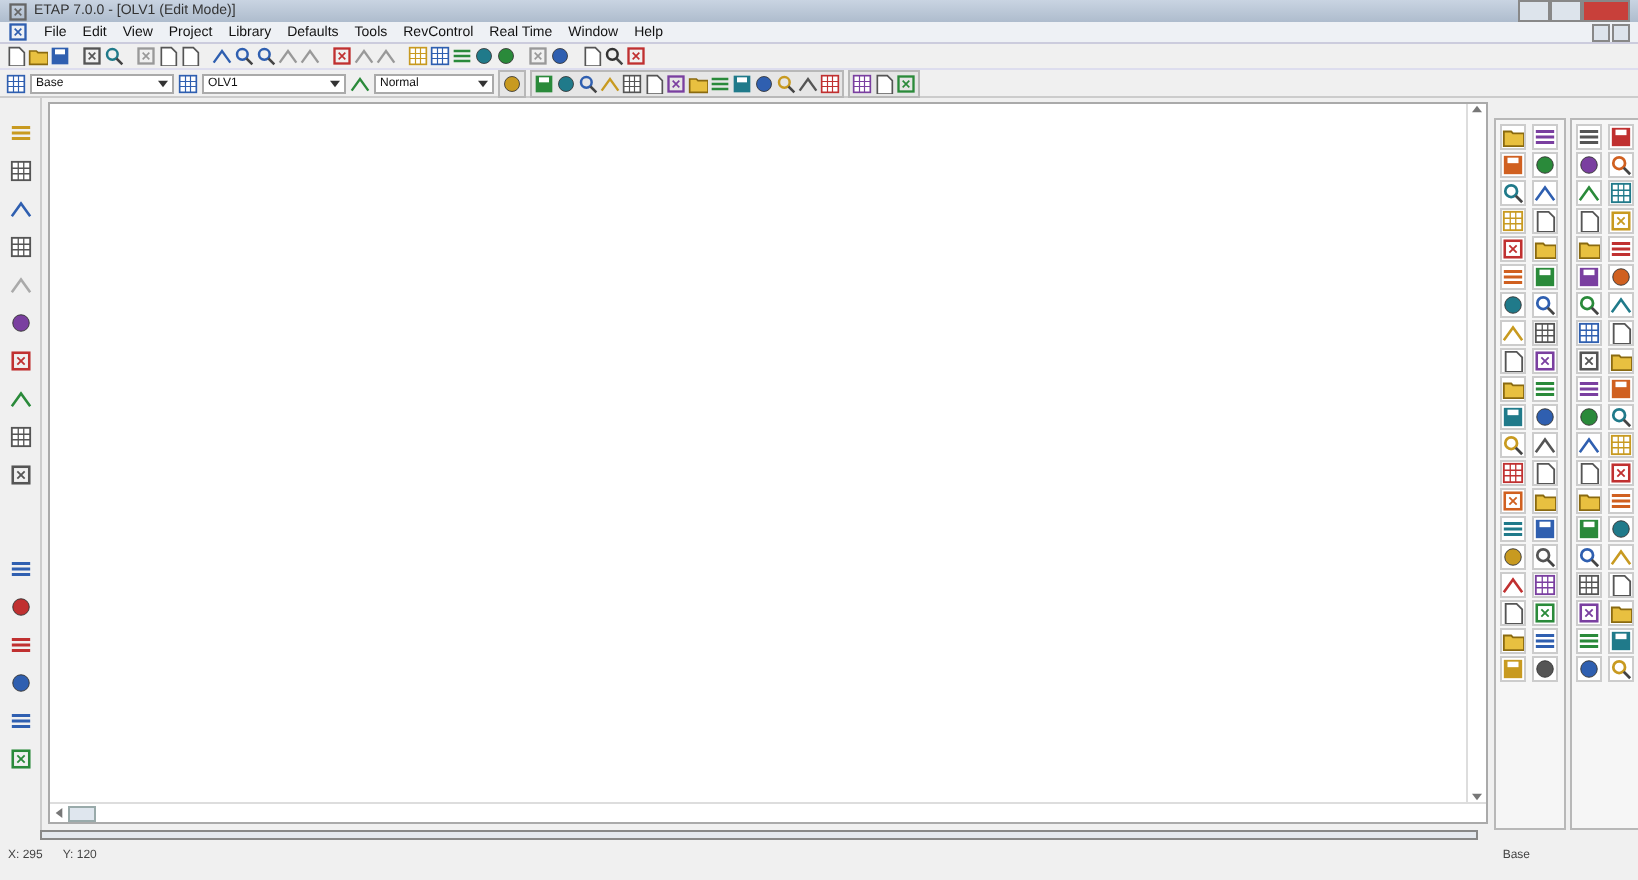 The image size is (1638, 880). Describe the element at coordinates (18, 11) in the screenshot. I see `app-icon` at that location.